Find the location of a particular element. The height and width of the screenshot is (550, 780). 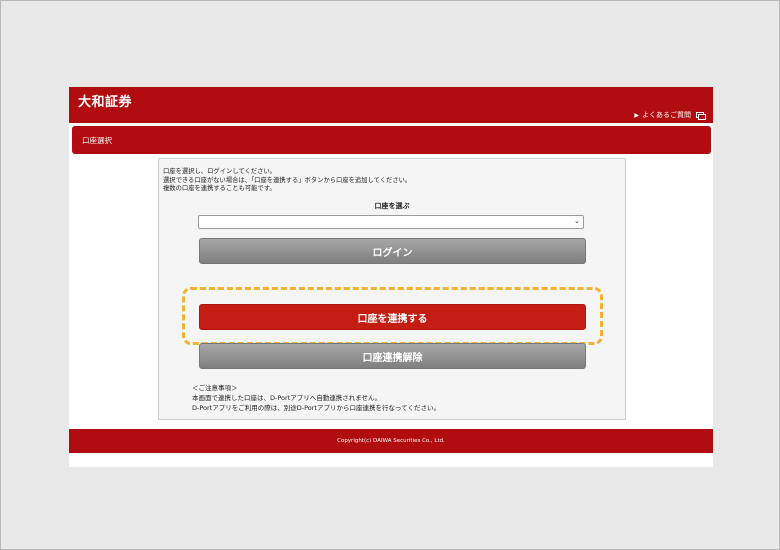

footer-bar: Copyright(c) DAIWA Securities Co., Ltd. is located at coordinates (391, 441).